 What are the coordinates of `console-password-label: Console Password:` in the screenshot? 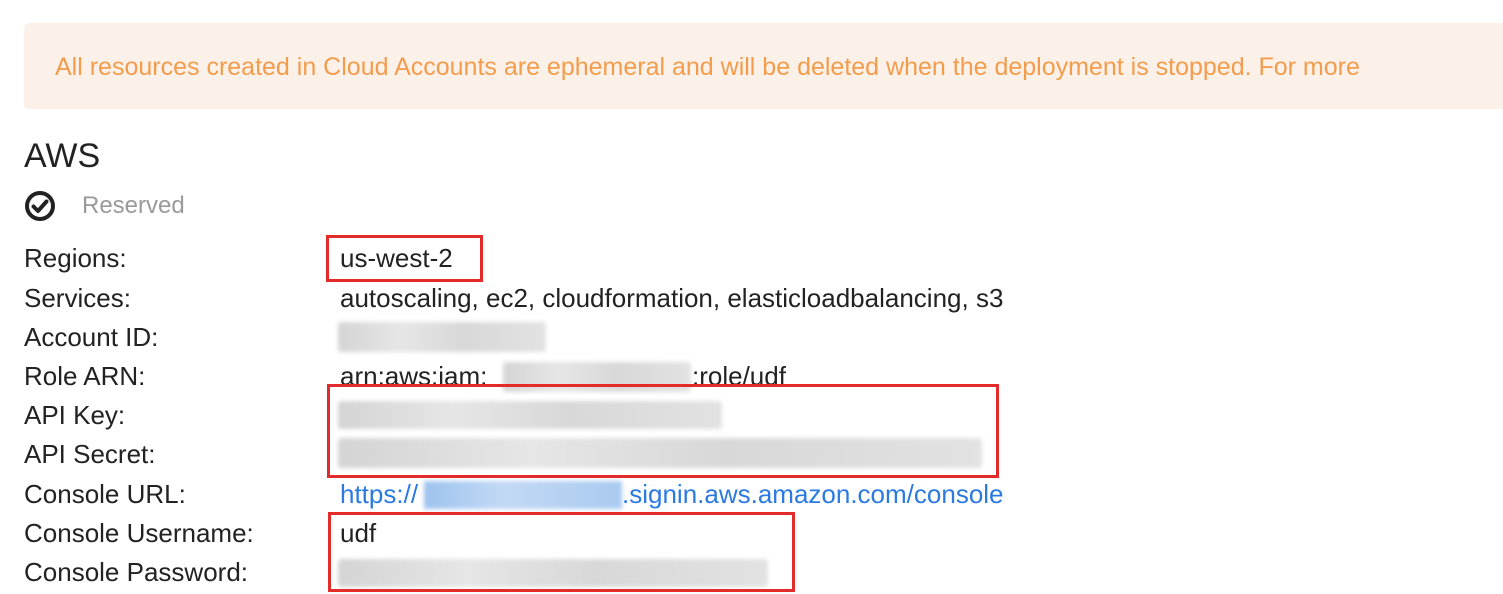 It's located at (136, 572).